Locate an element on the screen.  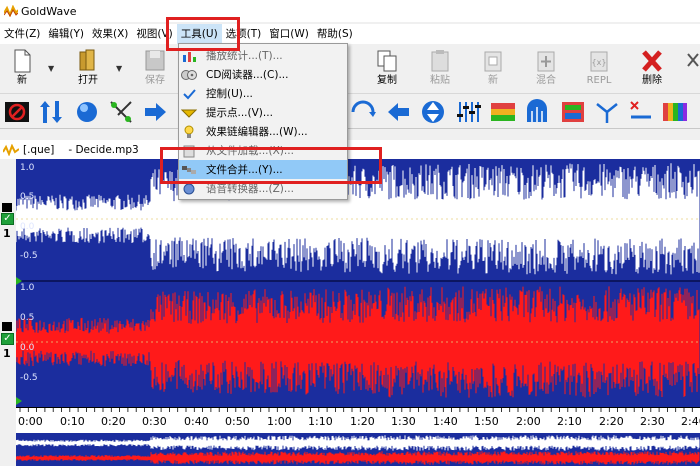
time-label: 2:00 is located at coordinates (528, 421).